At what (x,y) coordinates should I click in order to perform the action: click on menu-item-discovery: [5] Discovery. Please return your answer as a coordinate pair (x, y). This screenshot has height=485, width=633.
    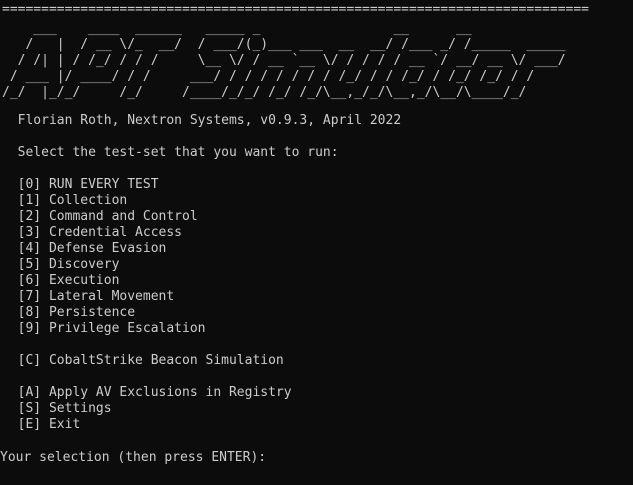
    Looking at the image, I should click on (61, 264).